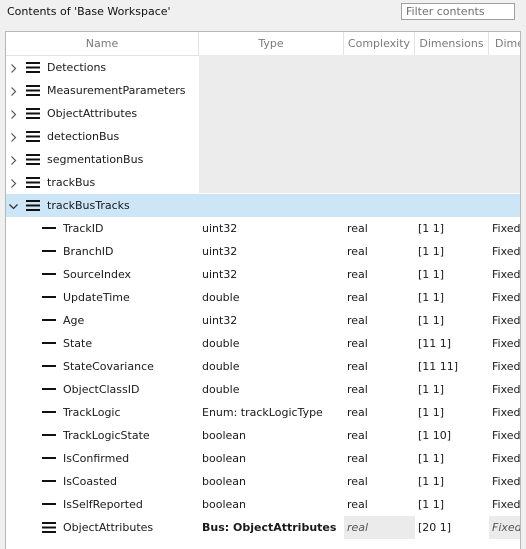 The width and height of the screenshot is (526, 549). What do you see at coordinates (263, 113) in the screenshot?
I see `tree-row: ObjectAttributes` at bounding box center [263, 113].